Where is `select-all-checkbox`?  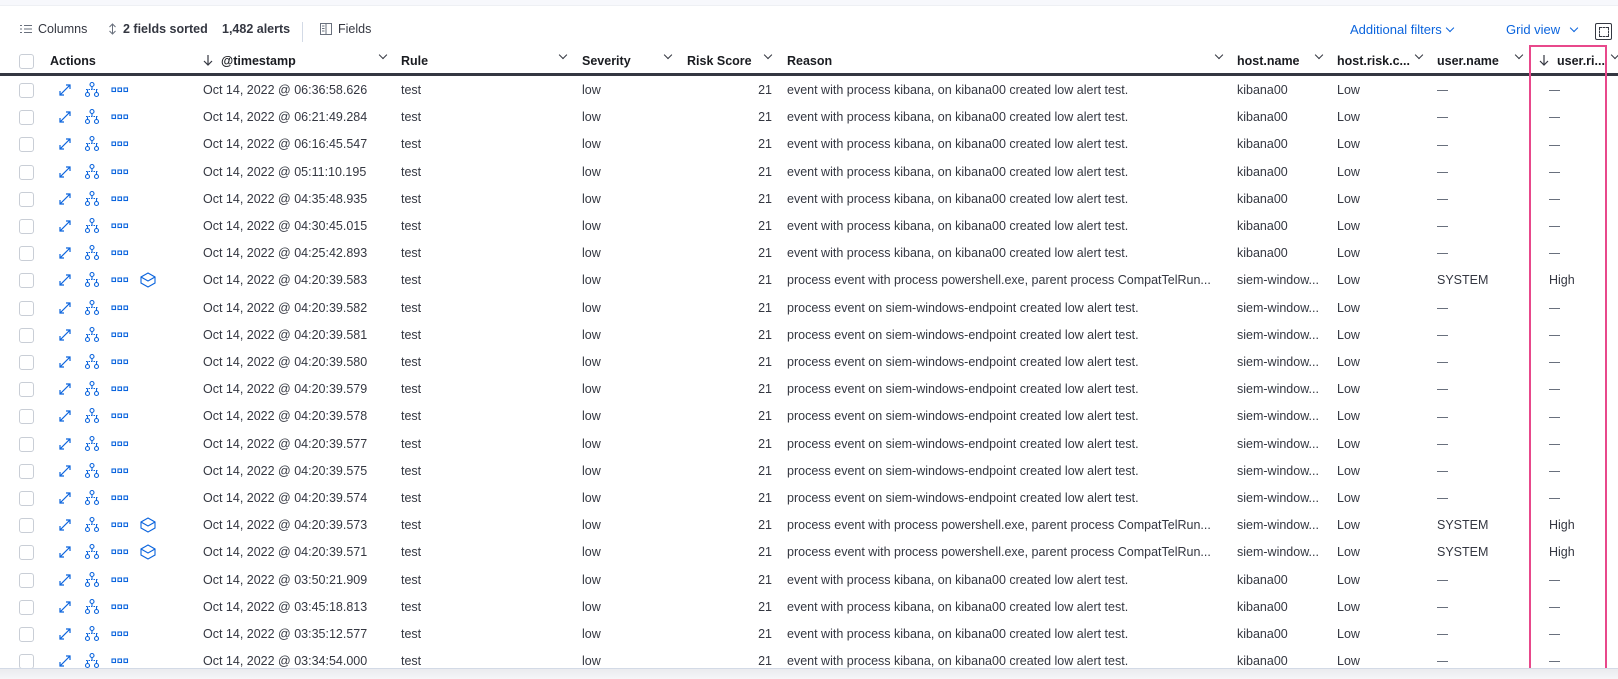
select-all-checkbox is located at coordinates (26, 61).